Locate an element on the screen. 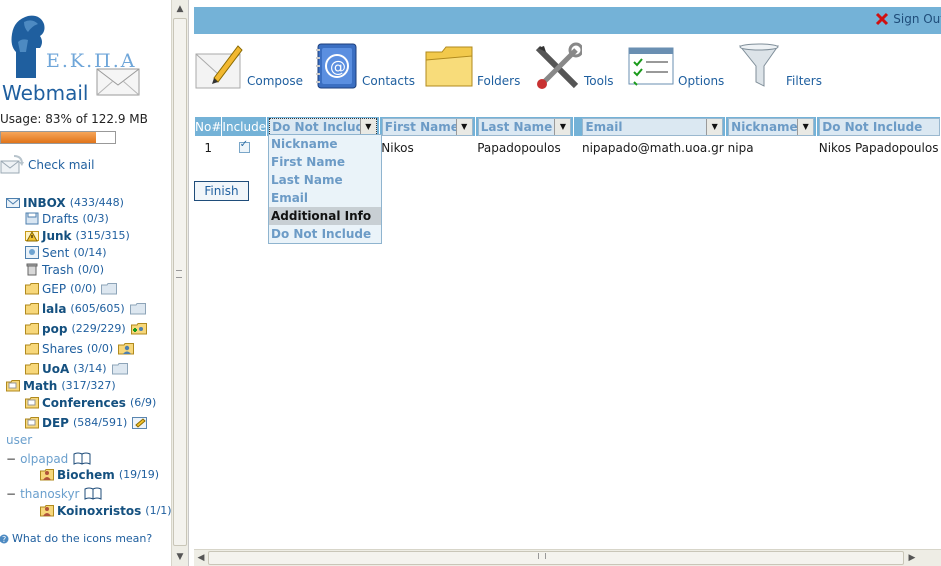 This screenshot has width=941, height=566. field-select-value: Email is located at coordinates (604, 126).